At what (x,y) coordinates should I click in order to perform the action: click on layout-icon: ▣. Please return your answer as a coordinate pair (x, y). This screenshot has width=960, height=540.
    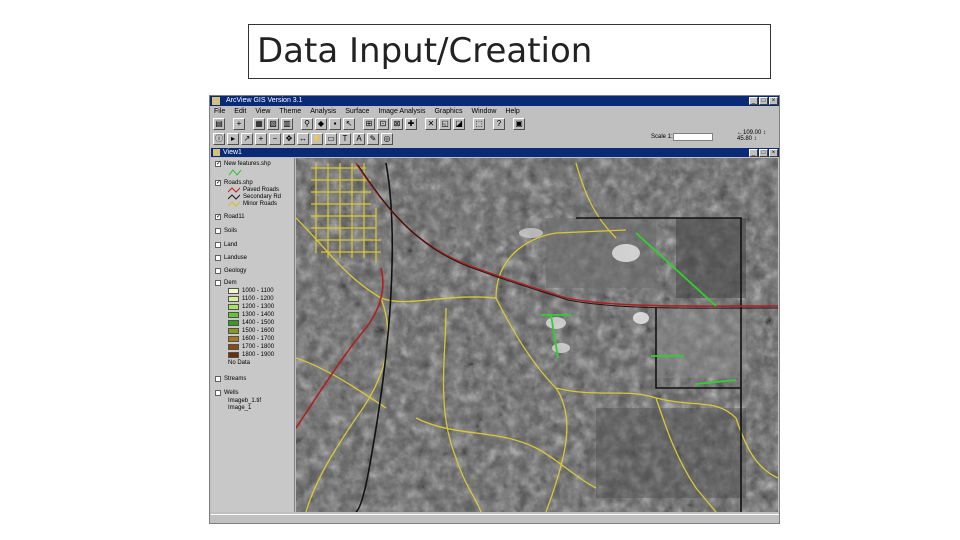
    Looking at the image, I should click on (519, 124).